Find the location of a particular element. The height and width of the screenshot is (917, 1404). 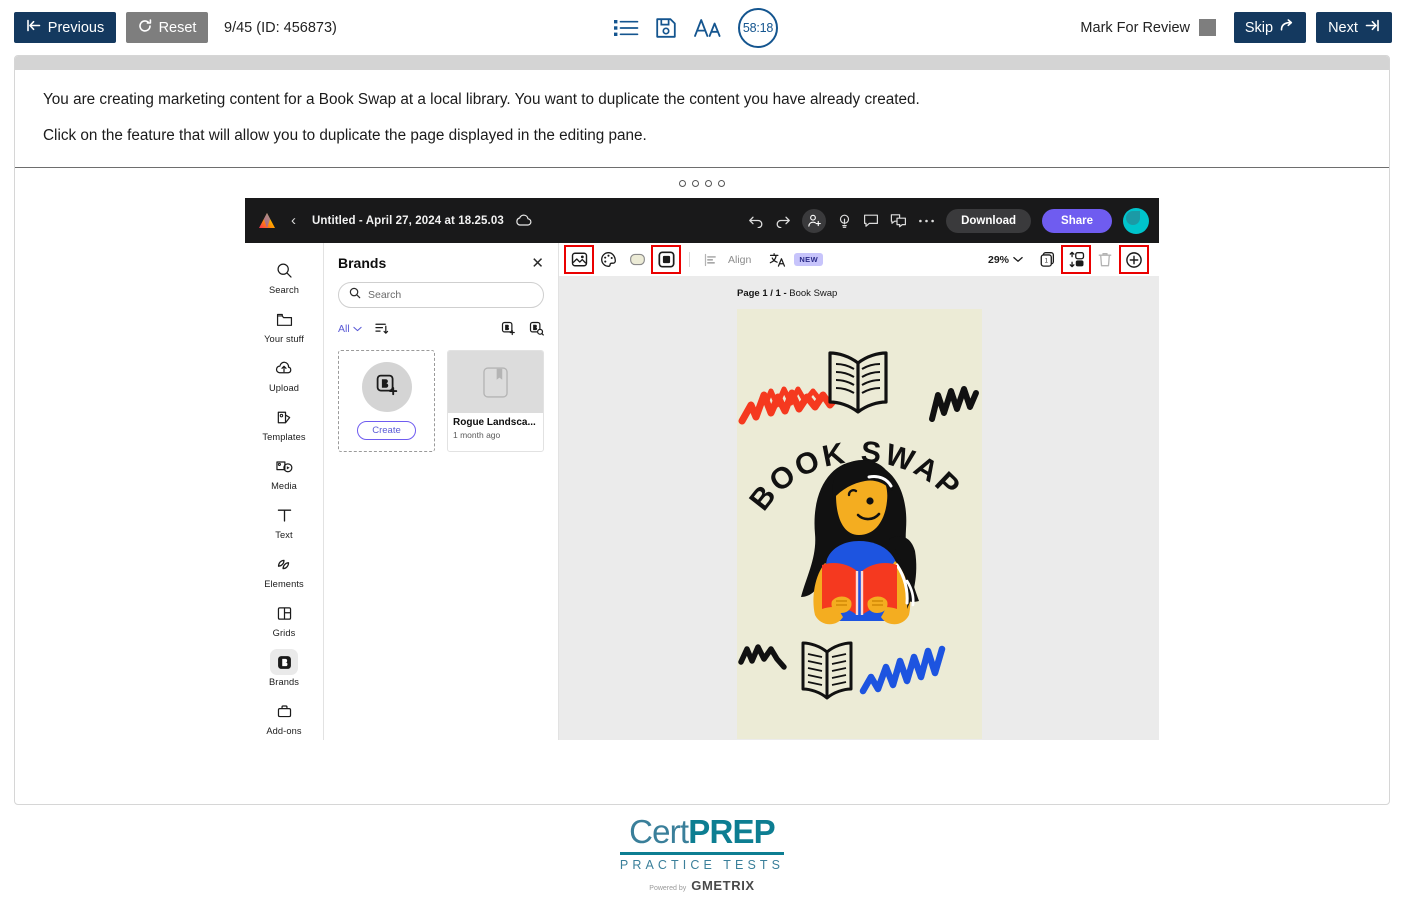

elements-icon is located at coordinates (284, 564).